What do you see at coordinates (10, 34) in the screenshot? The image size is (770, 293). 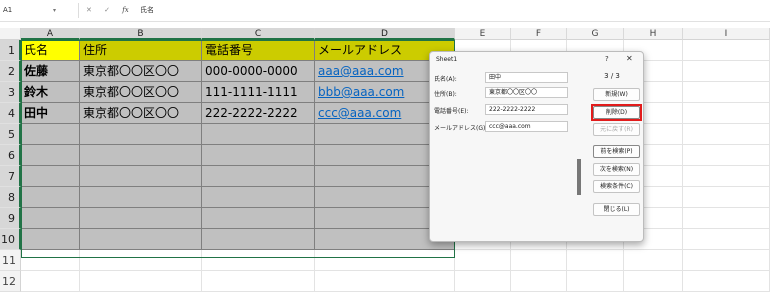 I see `select-all-corner` at bounding box center [10, 34].